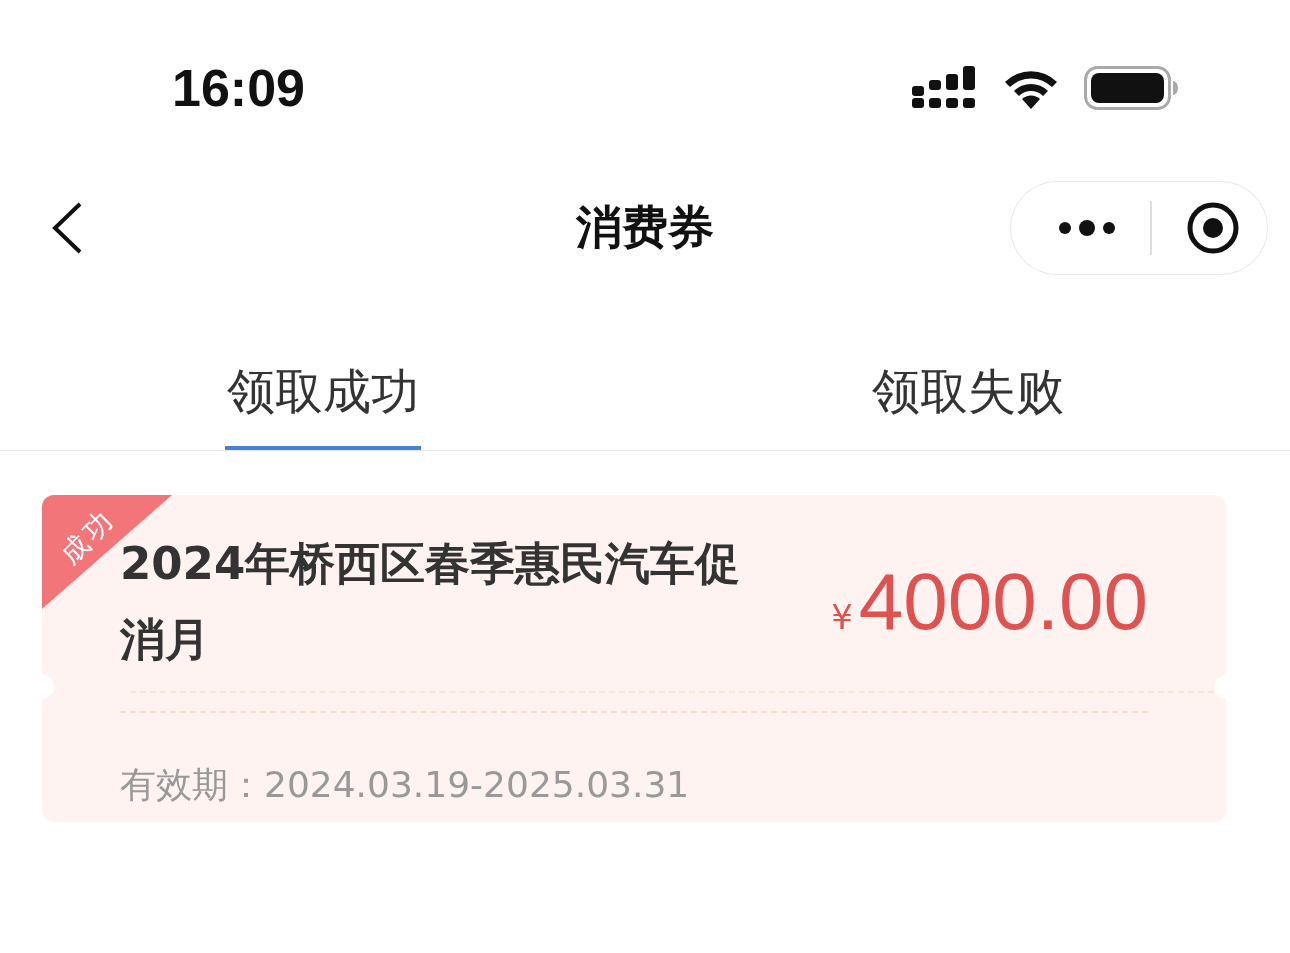  I want to click on close-target-icon, so click(1213, 228).